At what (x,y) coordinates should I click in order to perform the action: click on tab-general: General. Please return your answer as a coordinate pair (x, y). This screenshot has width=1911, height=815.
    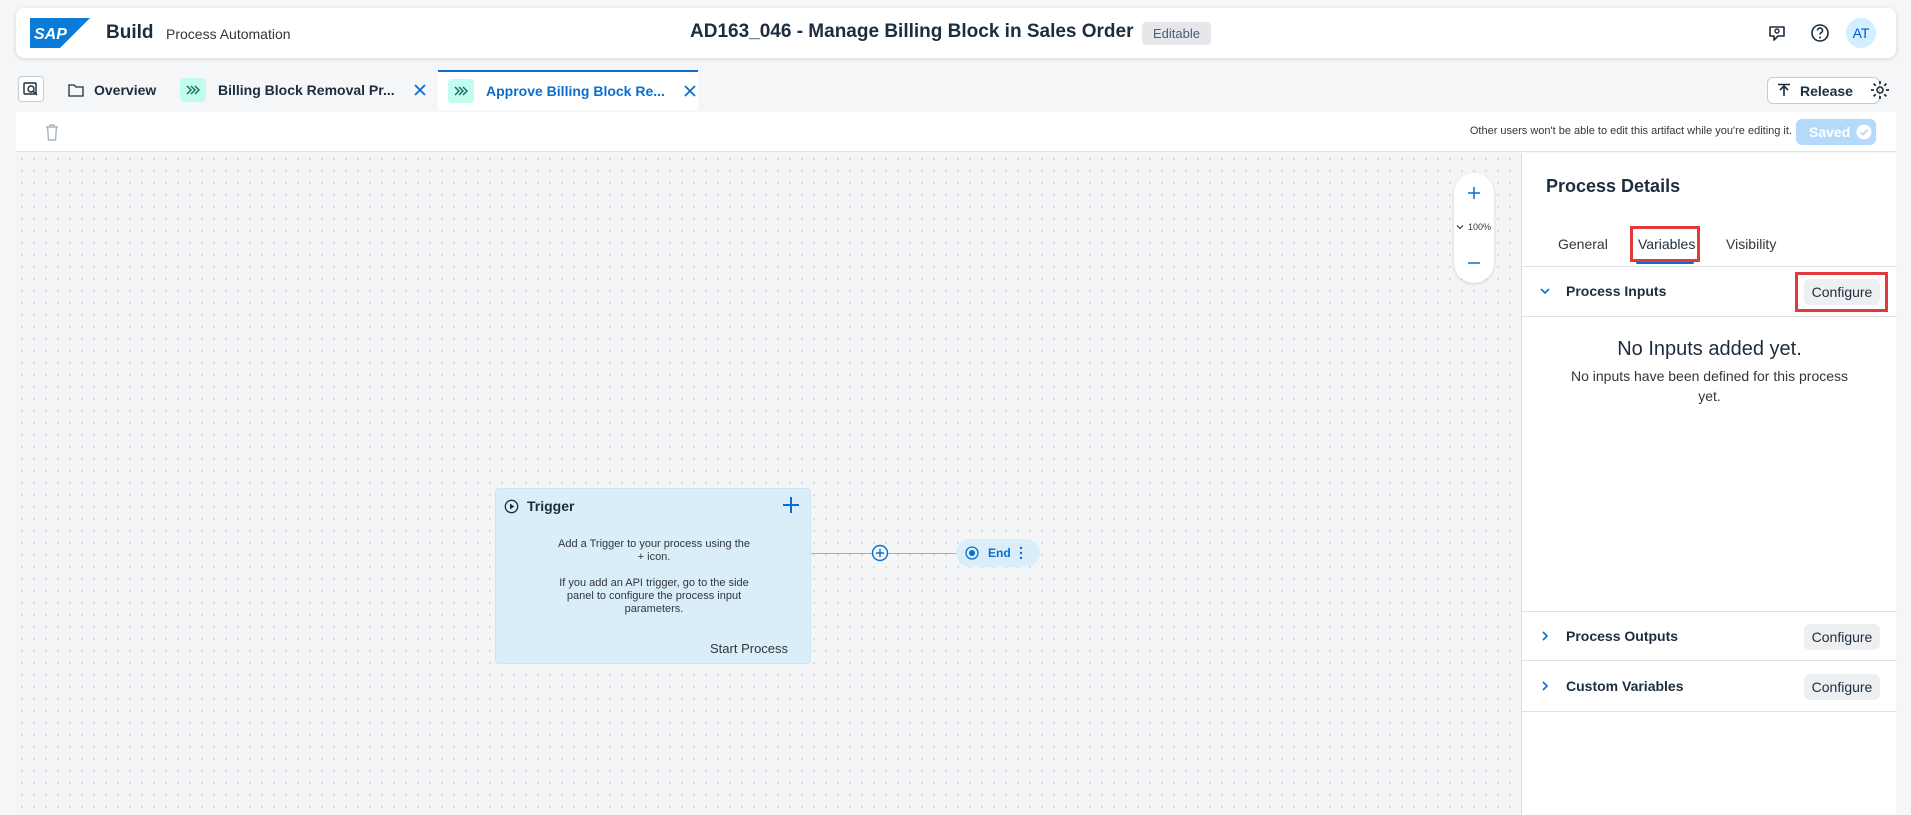
    Looking at the image, I should click on (1583, 244).